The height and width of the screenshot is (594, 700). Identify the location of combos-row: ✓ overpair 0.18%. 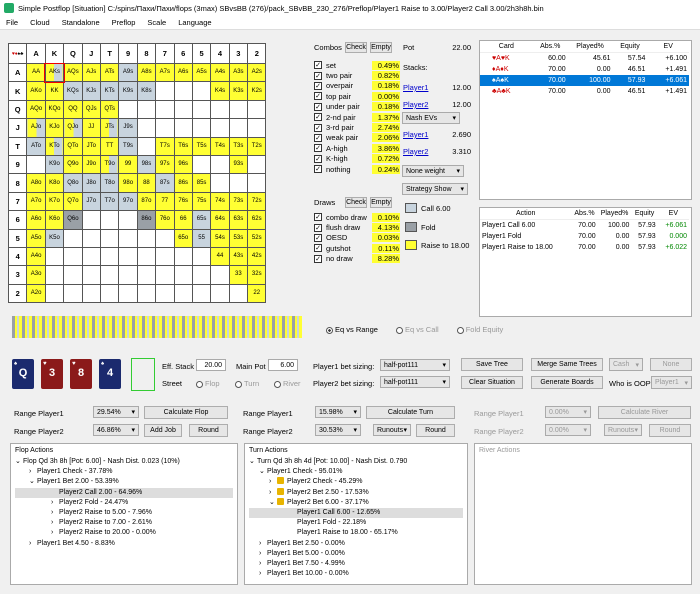
(357, 86).